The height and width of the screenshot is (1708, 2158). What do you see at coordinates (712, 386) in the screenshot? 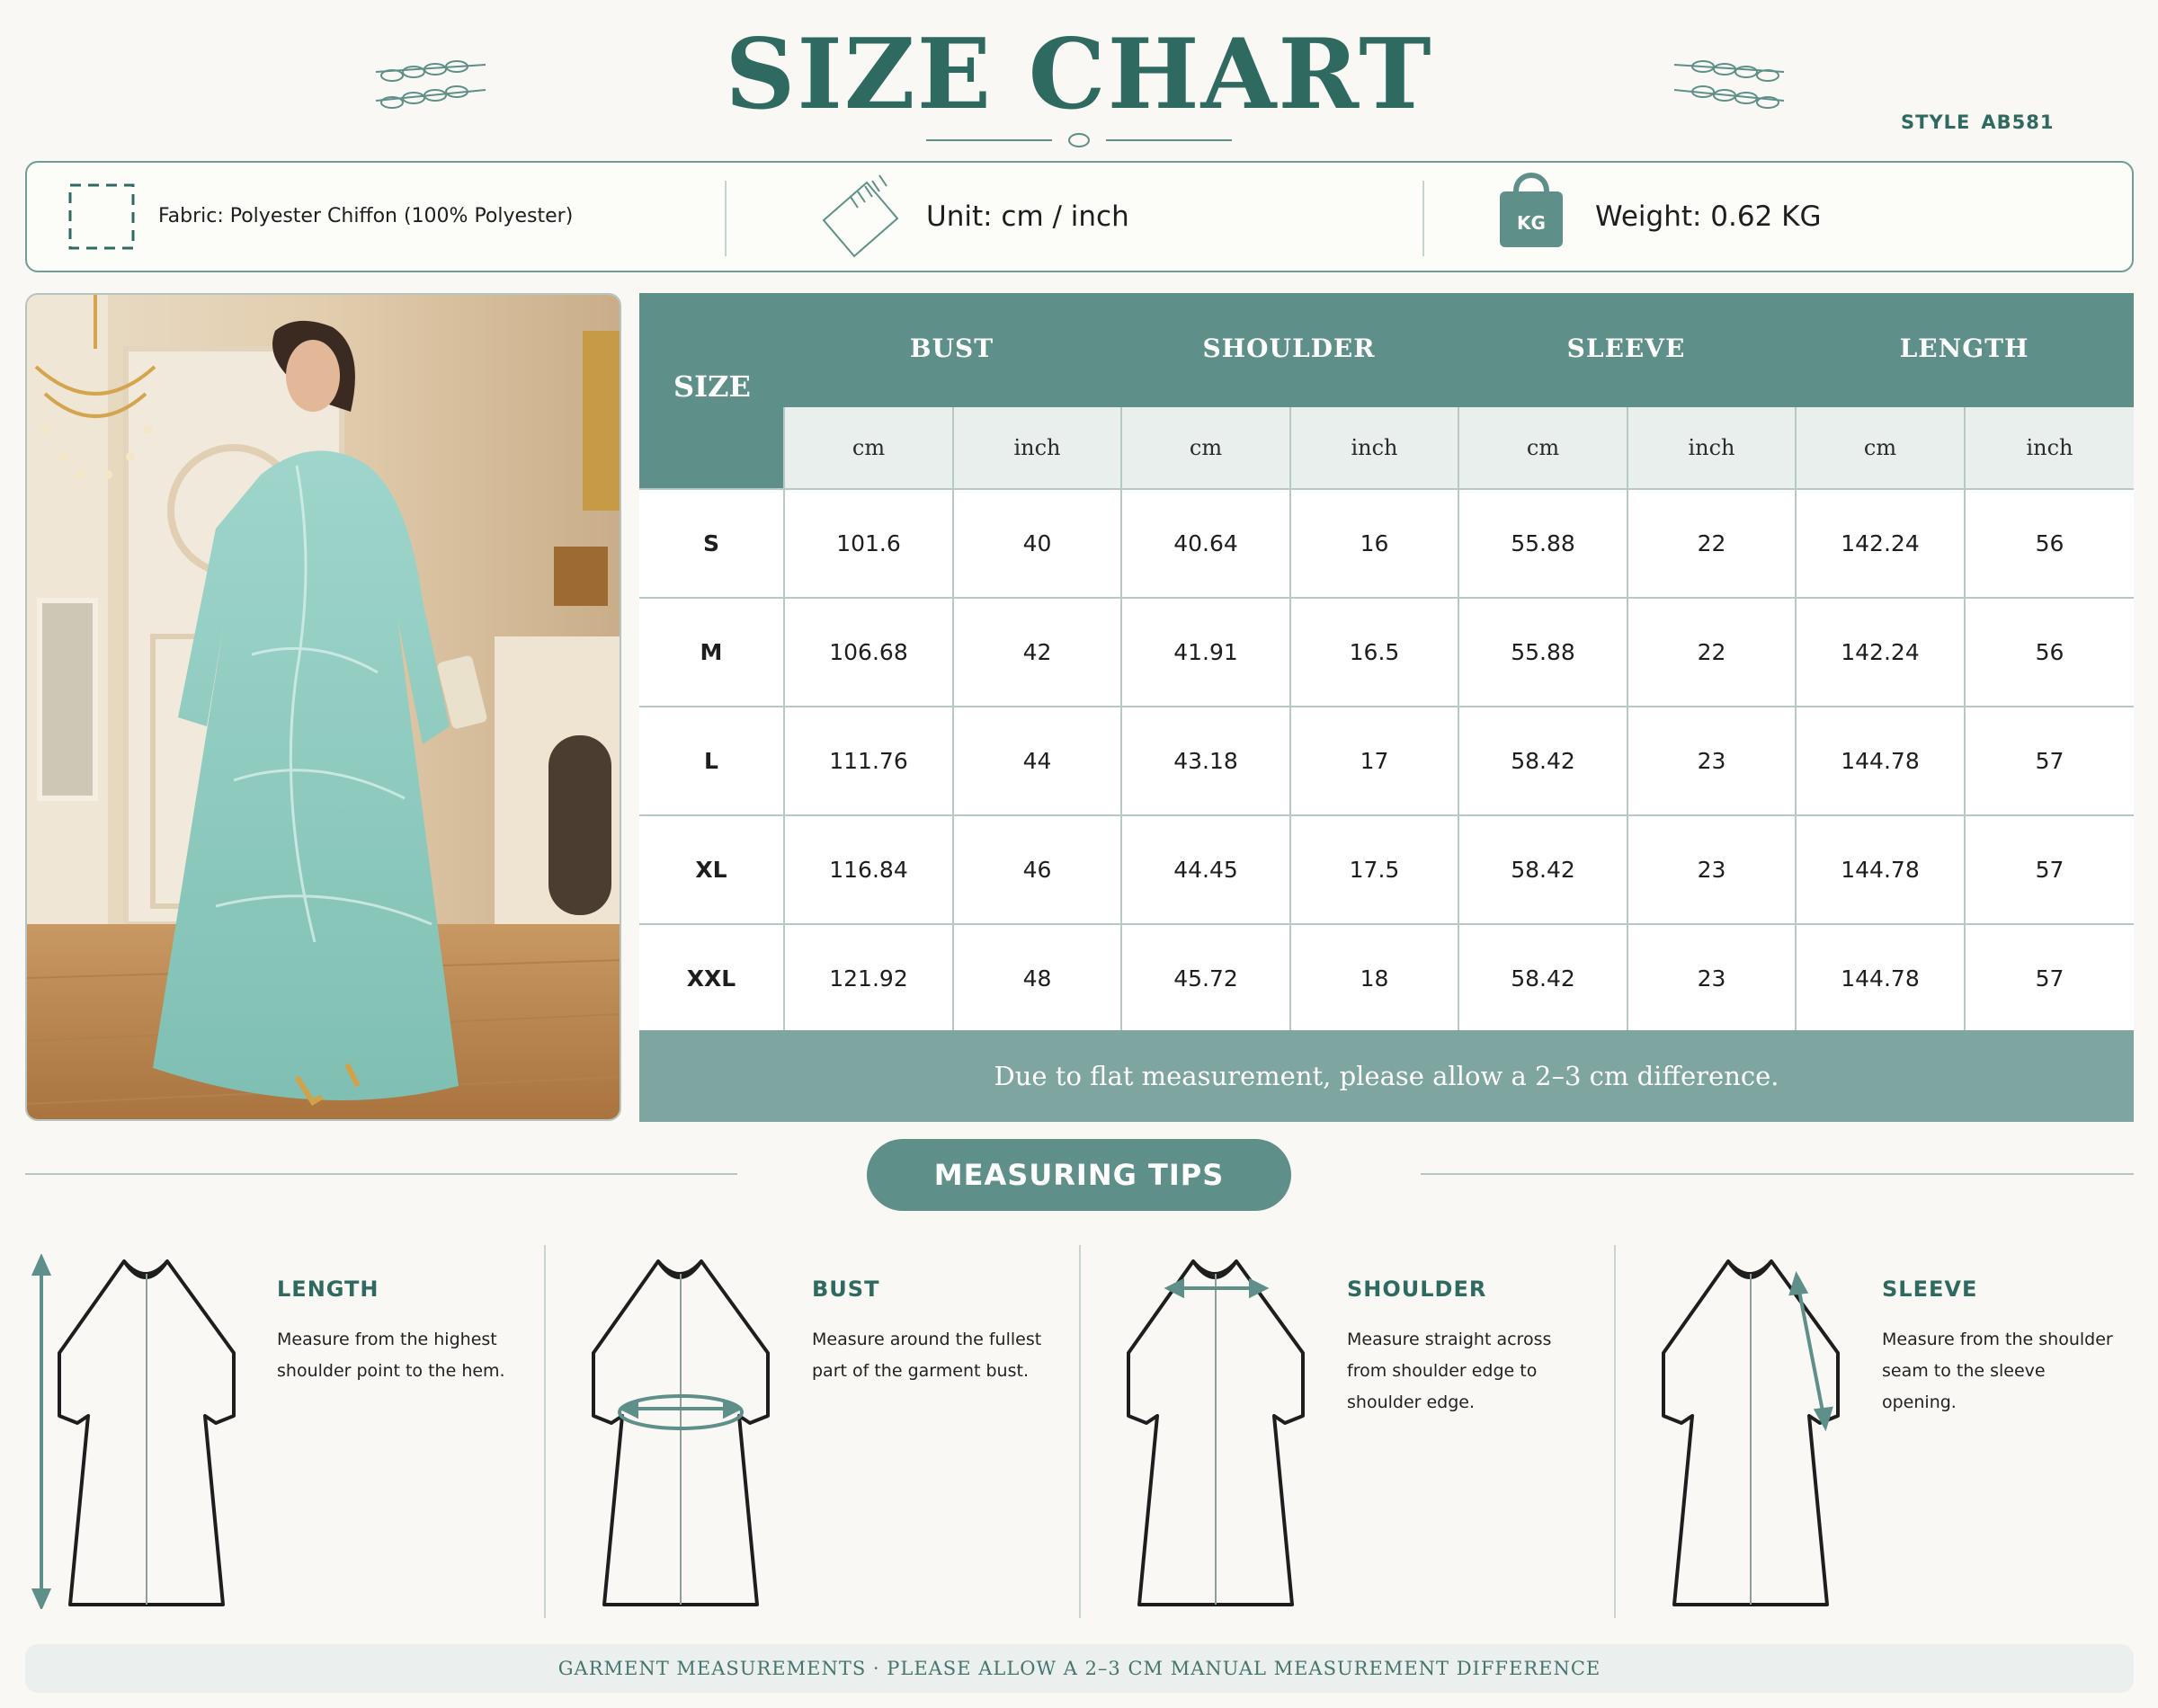
I see `header-size: SIZE` at bounding box center [712, 386].